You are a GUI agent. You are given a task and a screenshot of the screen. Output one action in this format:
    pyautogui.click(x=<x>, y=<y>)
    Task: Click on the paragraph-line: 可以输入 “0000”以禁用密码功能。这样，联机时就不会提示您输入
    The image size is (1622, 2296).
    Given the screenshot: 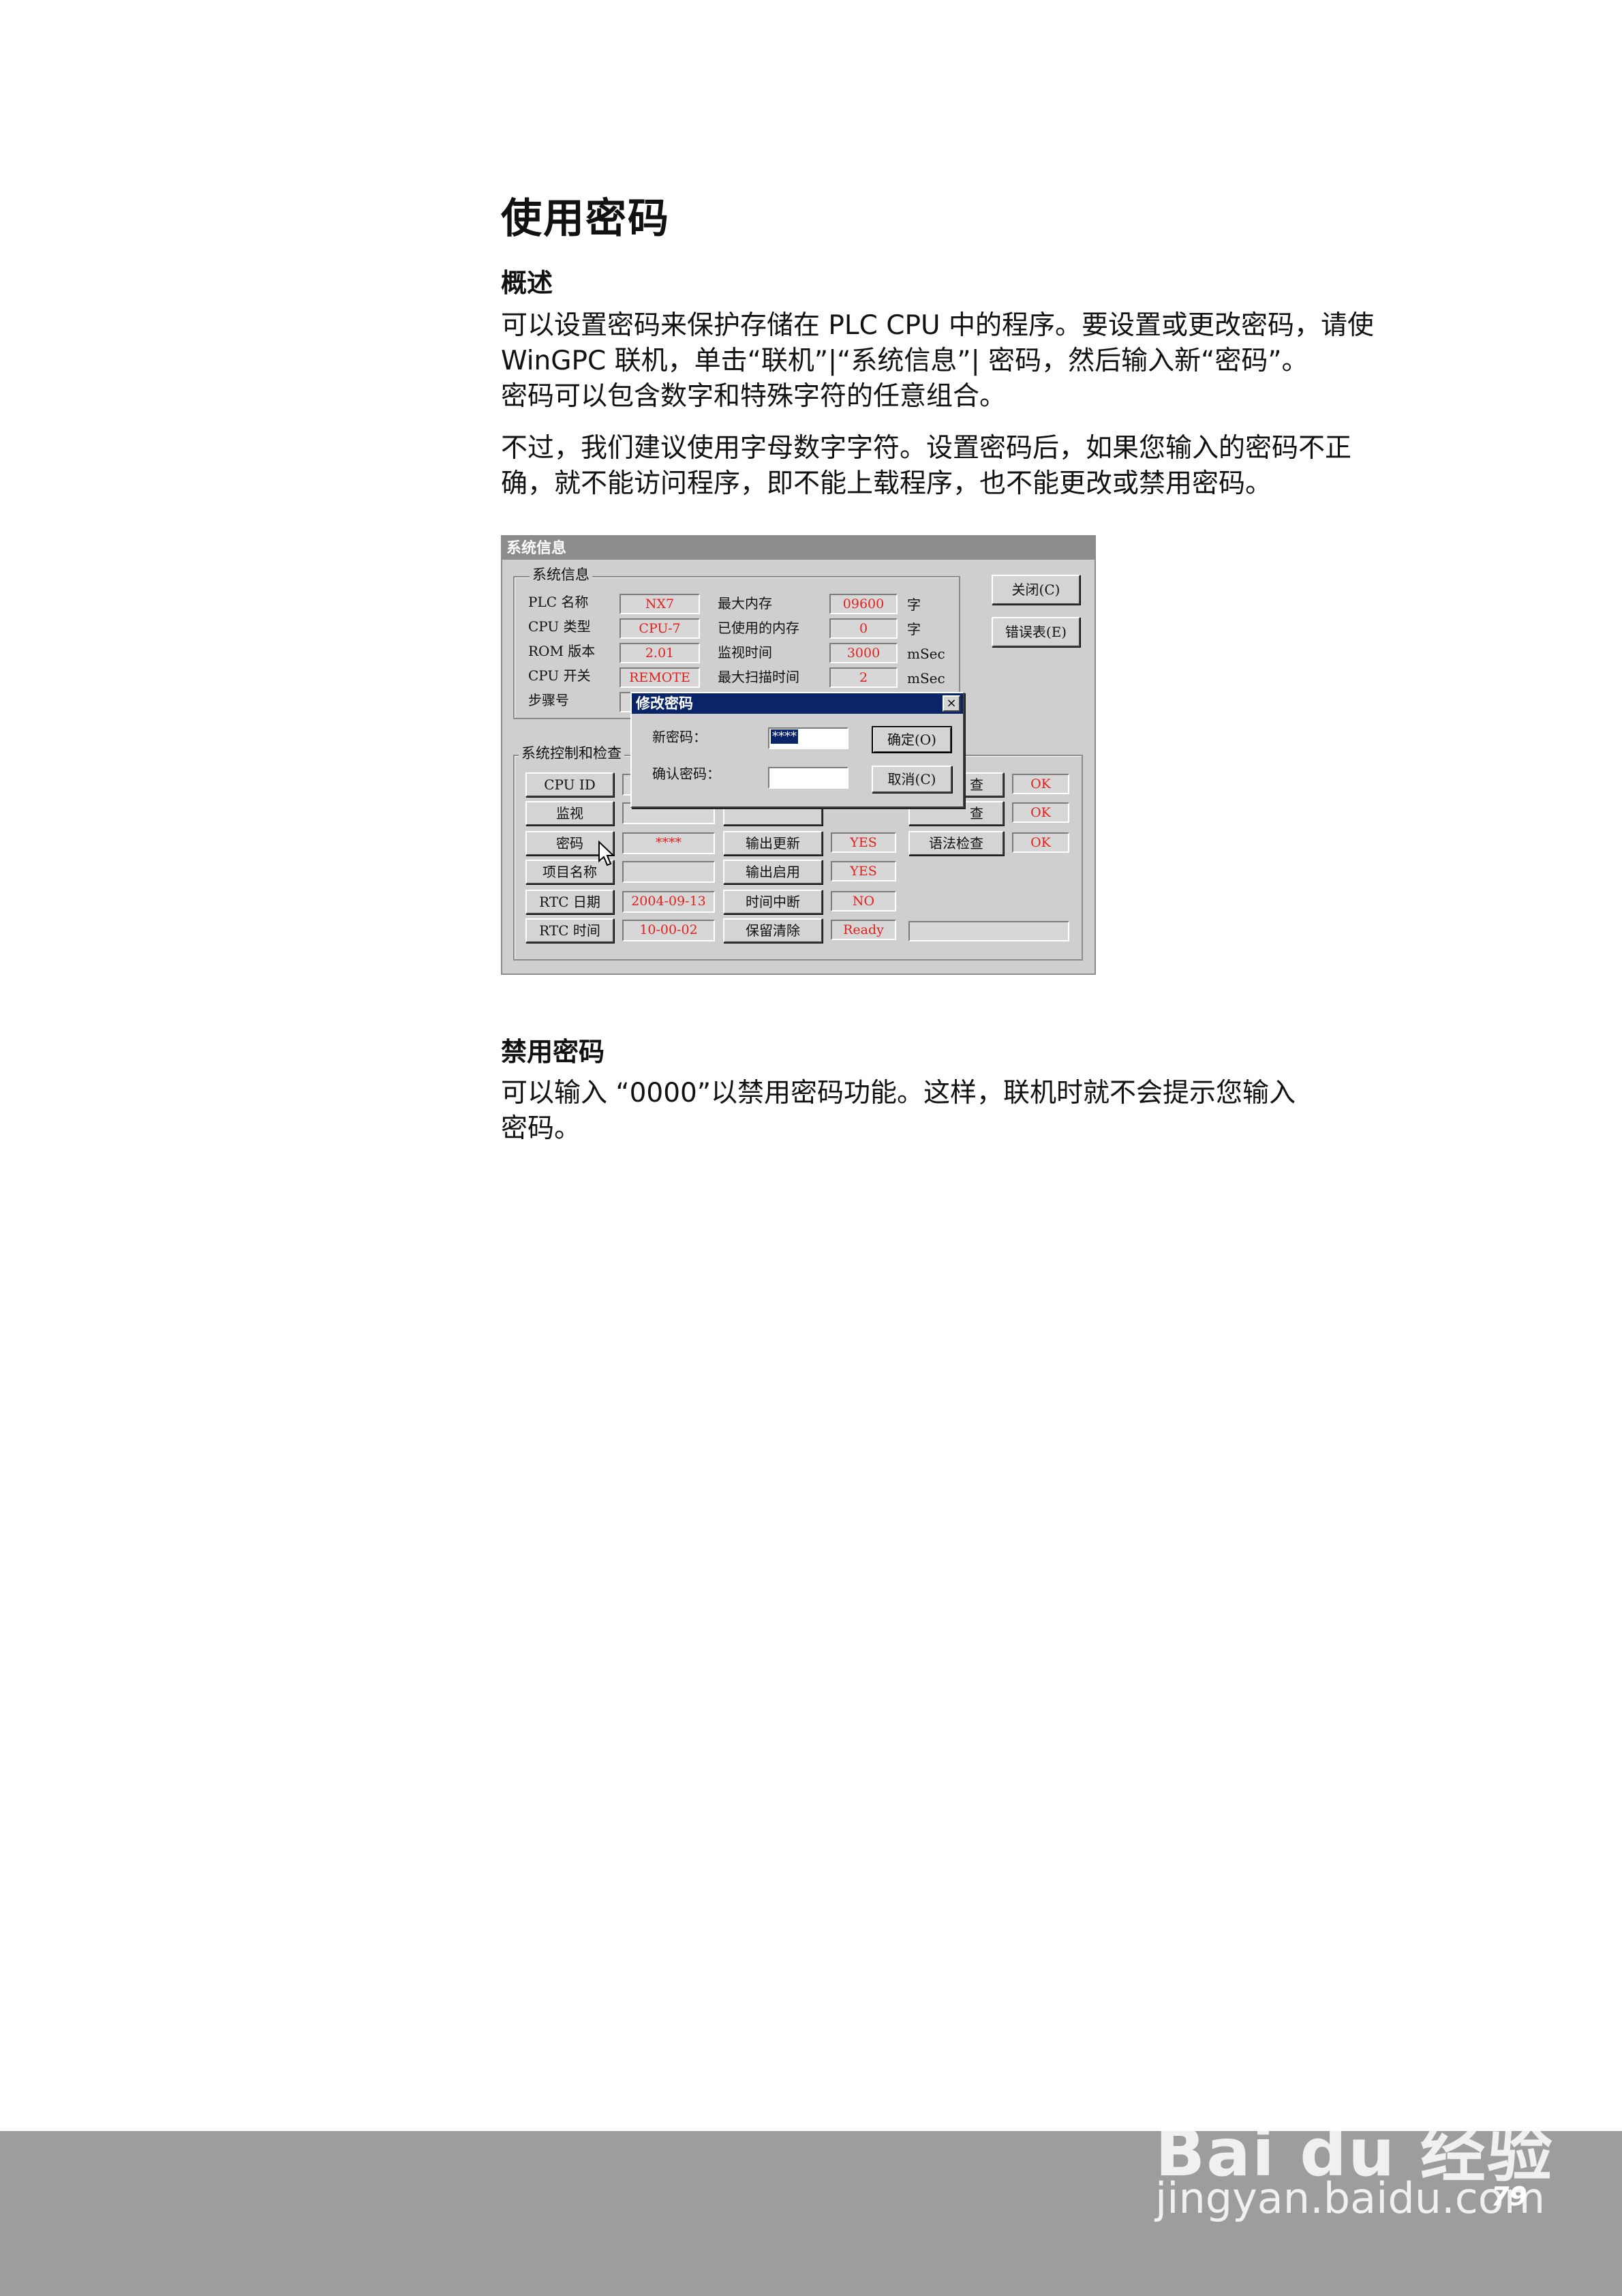 What is the action you would take?
    pyautogui.click(x=899, y=1093)
    